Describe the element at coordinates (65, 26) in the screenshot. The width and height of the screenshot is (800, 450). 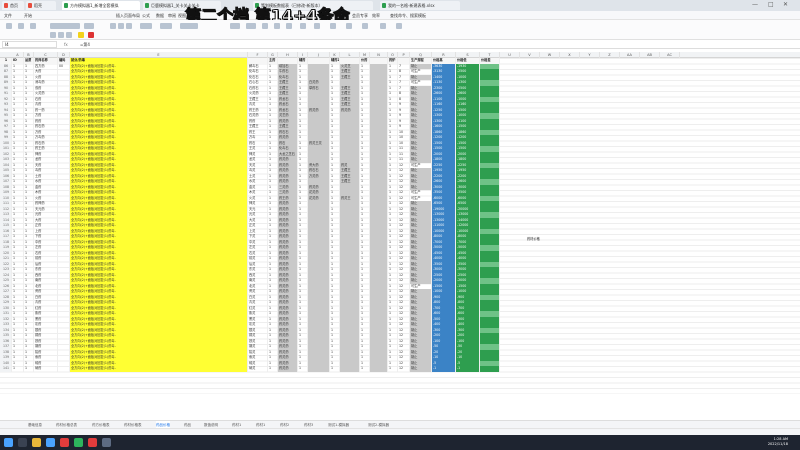
I see `font-family-select` at that location.